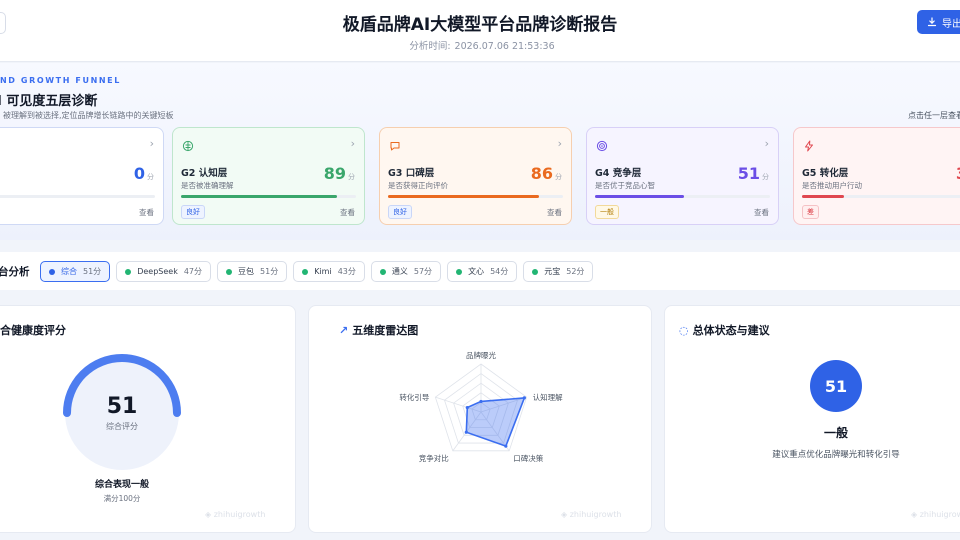 The height and width of the screenshot is (540, 960). What do you see at coordinates (480, 45) in the screenshot?
I see `analysis-time: 分析时间: 2026.07.06 21:53:36` at bounding box center [480, 45].